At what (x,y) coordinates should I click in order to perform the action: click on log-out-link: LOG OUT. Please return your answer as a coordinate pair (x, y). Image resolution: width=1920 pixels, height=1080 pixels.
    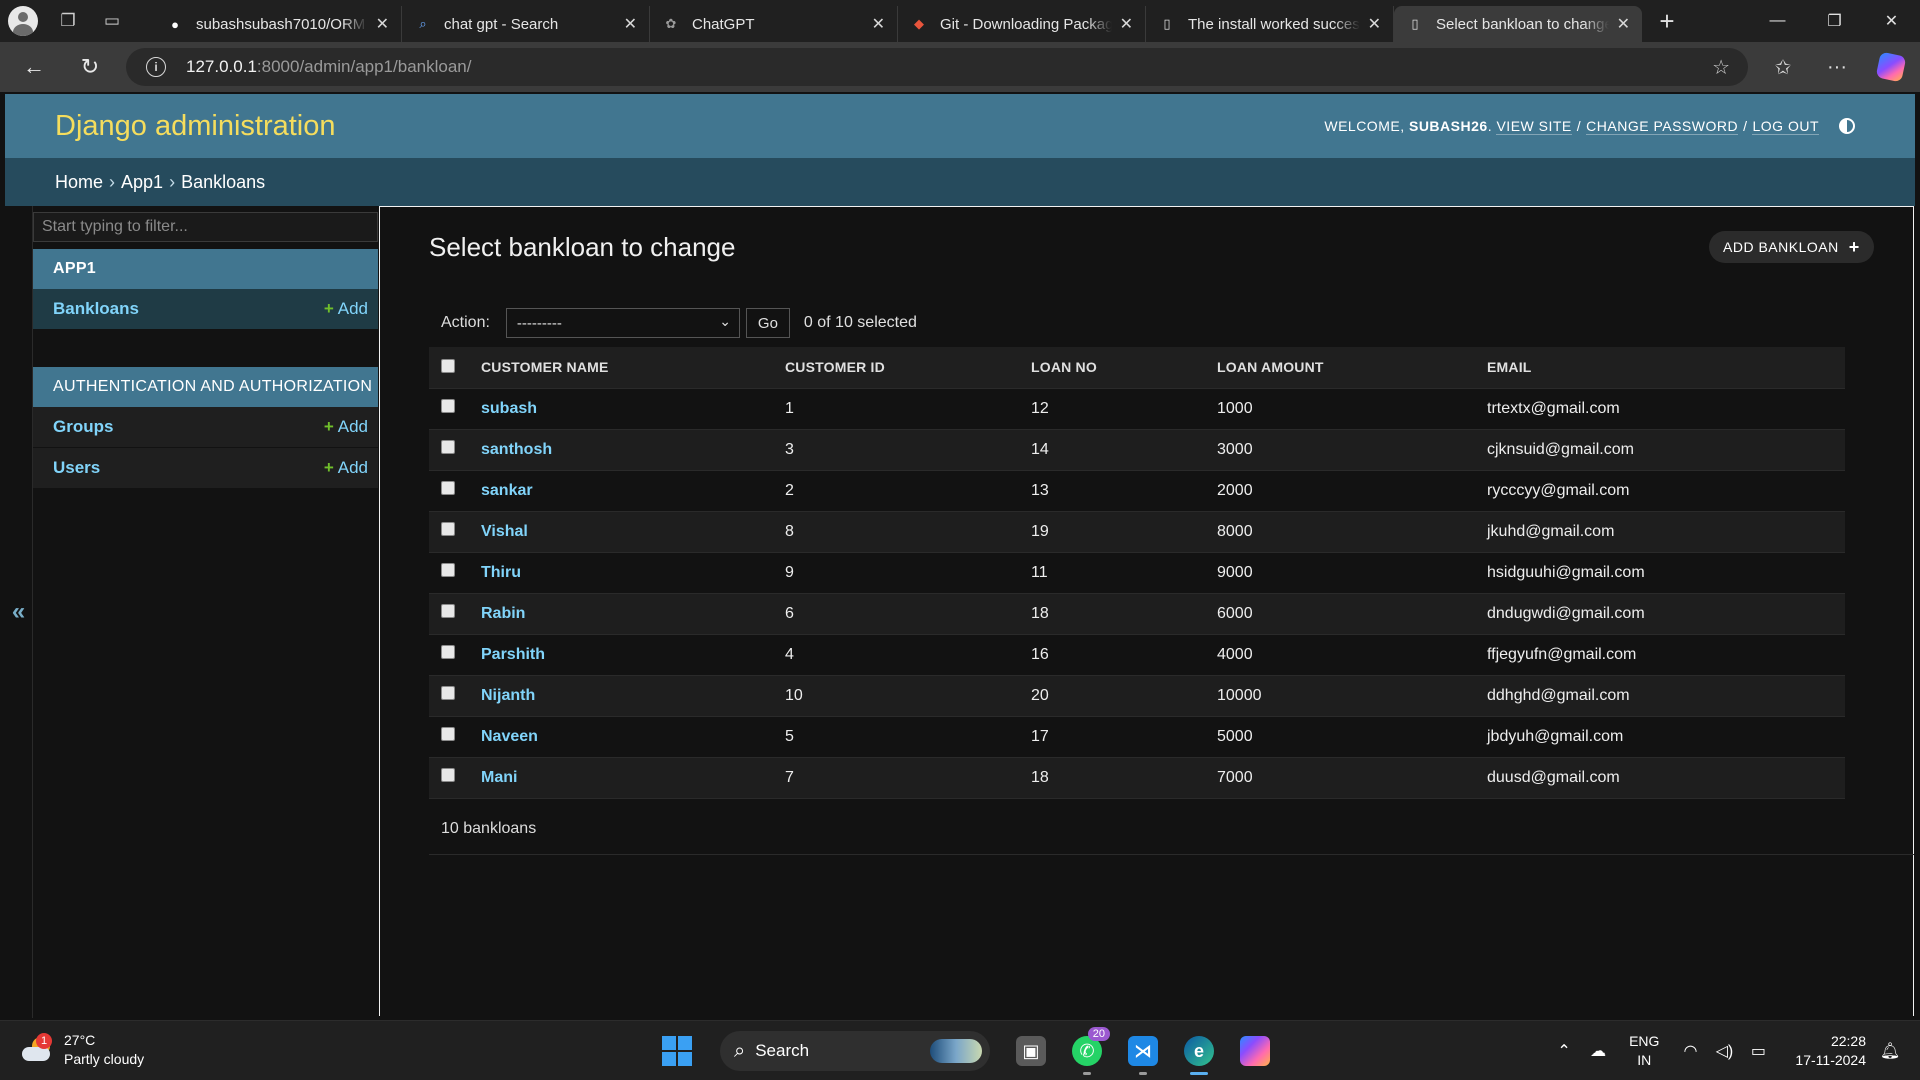
    Looking at the image, I should click on (1785, 126).